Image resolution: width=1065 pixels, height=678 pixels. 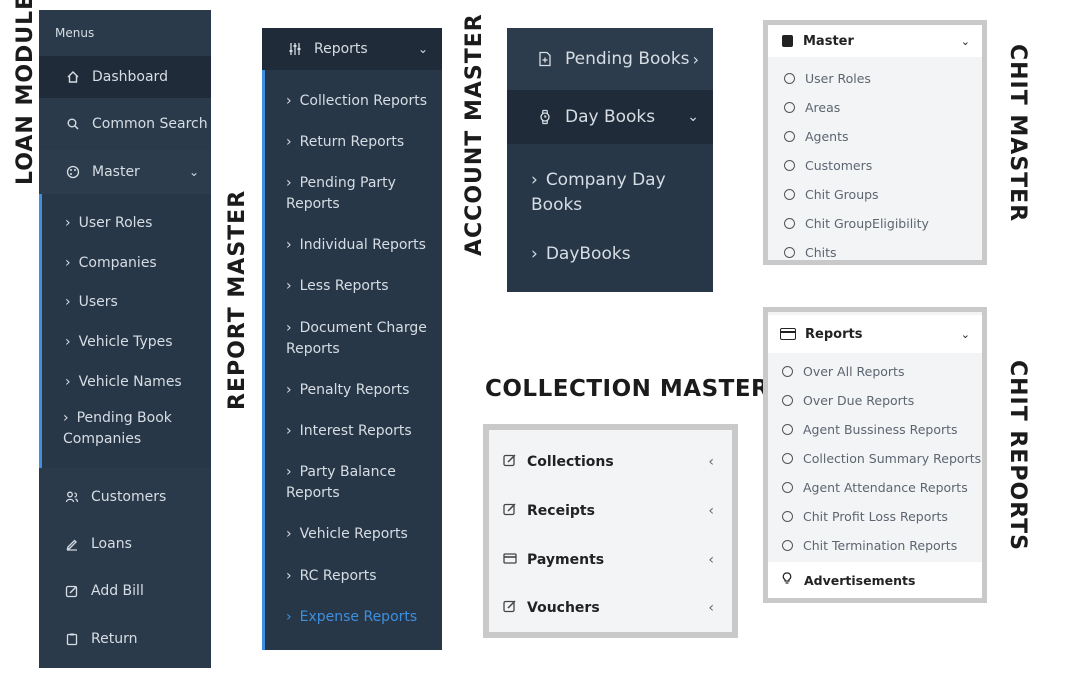 I want to click on sidebar-item-daybooks: › DayBooks, so click(x=621, y=254).